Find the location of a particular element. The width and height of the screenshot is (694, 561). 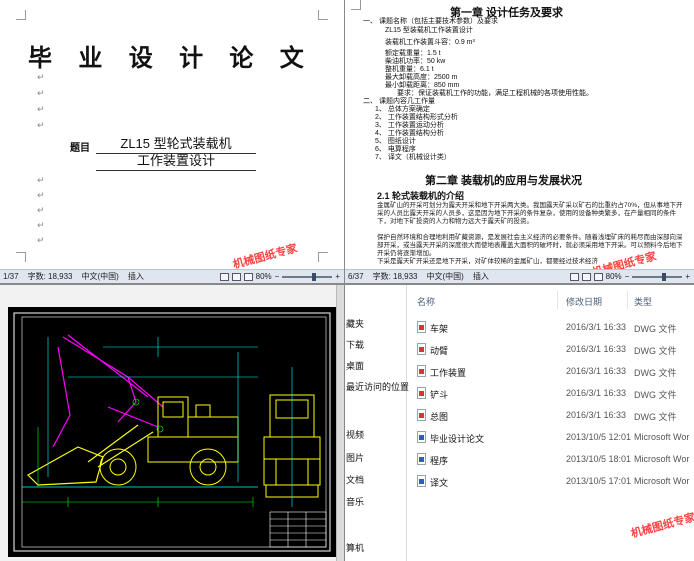

nav-item-documents: 文档 is located at coordinates (355, 479).